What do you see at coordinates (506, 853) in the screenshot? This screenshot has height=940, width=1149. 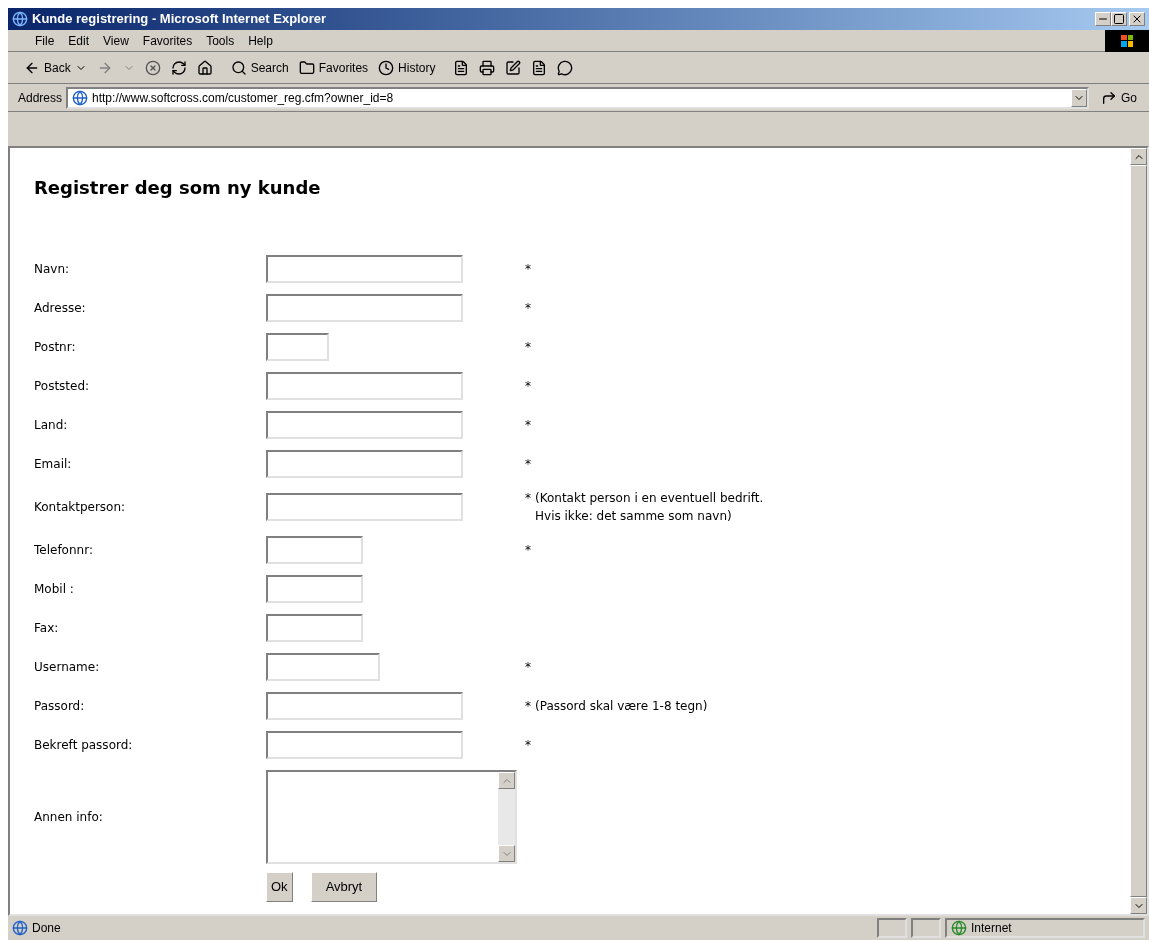 I see `scroll-down-button` at bounding box center [506, 853].